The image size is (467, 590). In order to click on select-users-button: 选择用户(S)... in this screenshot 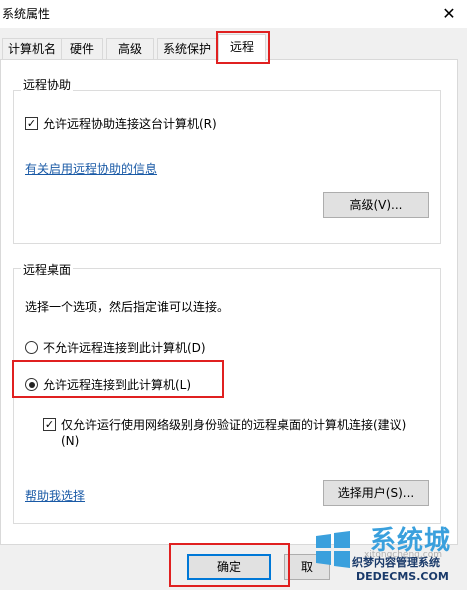, I will do `click(376, 493)`.